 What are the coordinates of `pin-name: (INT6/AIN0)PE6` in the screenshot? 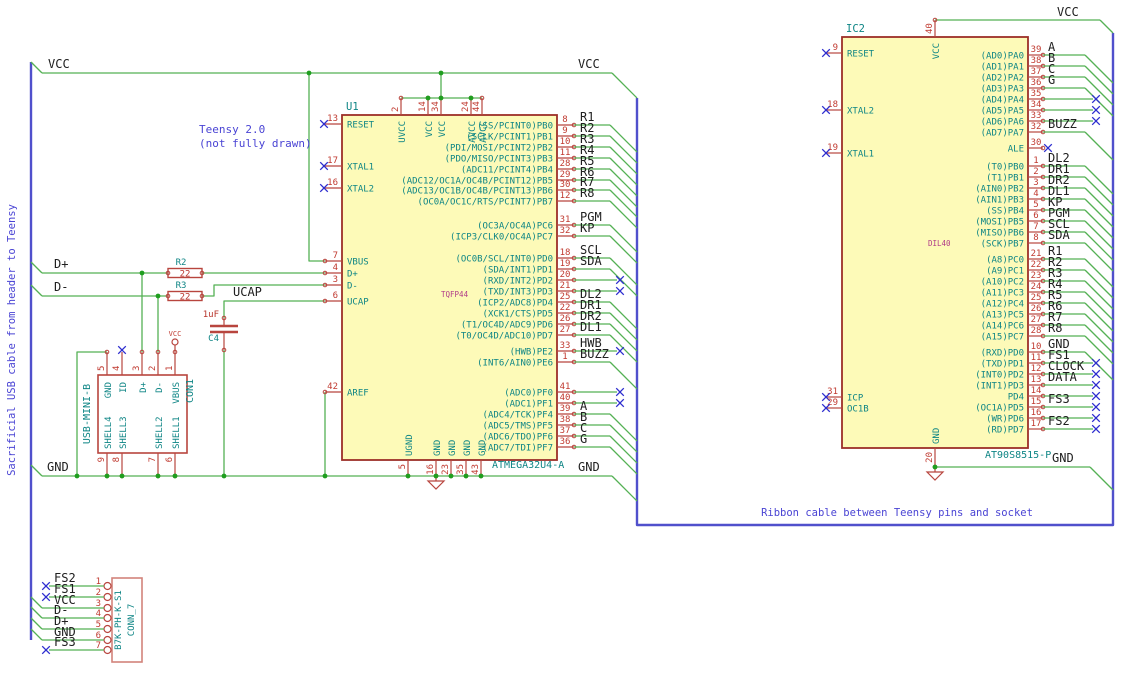 It's located at (515, 364).